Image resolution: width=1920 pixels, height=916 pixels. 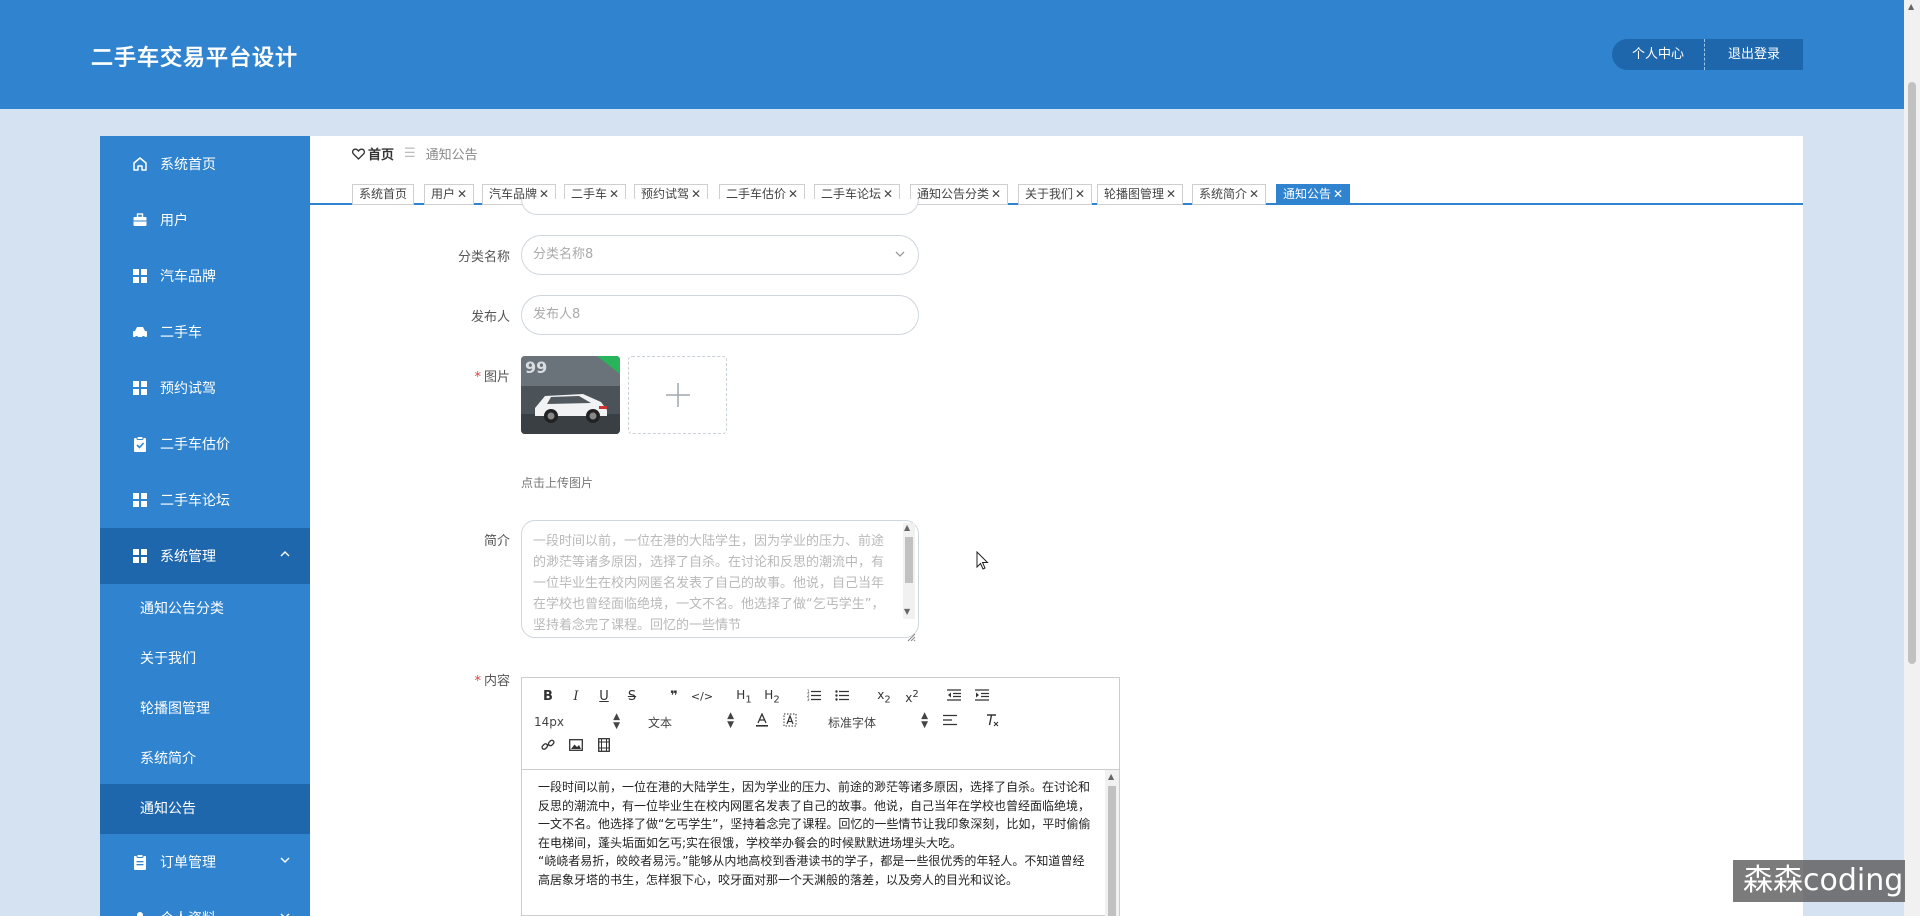 What do you see at coordinates (691, 721) in the screenshot?
I see `block-type-select: 文本 ▲ ▼` at bounding box center [691, 721].